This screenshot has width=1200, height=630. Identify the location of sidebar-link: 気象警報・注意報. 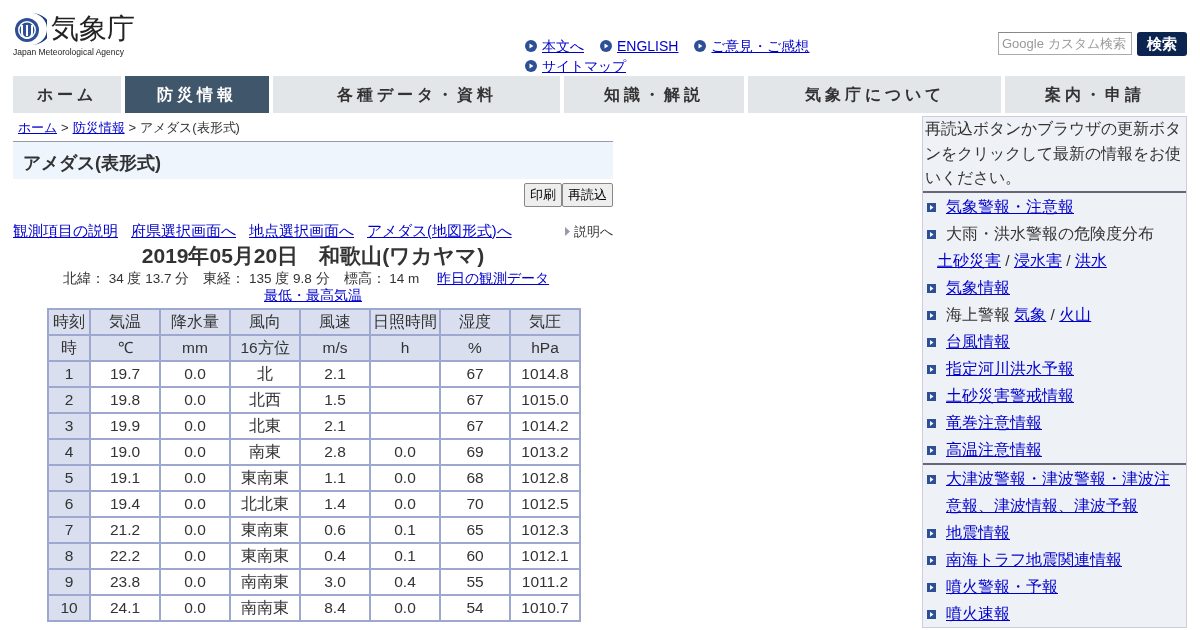
(1010, 206).